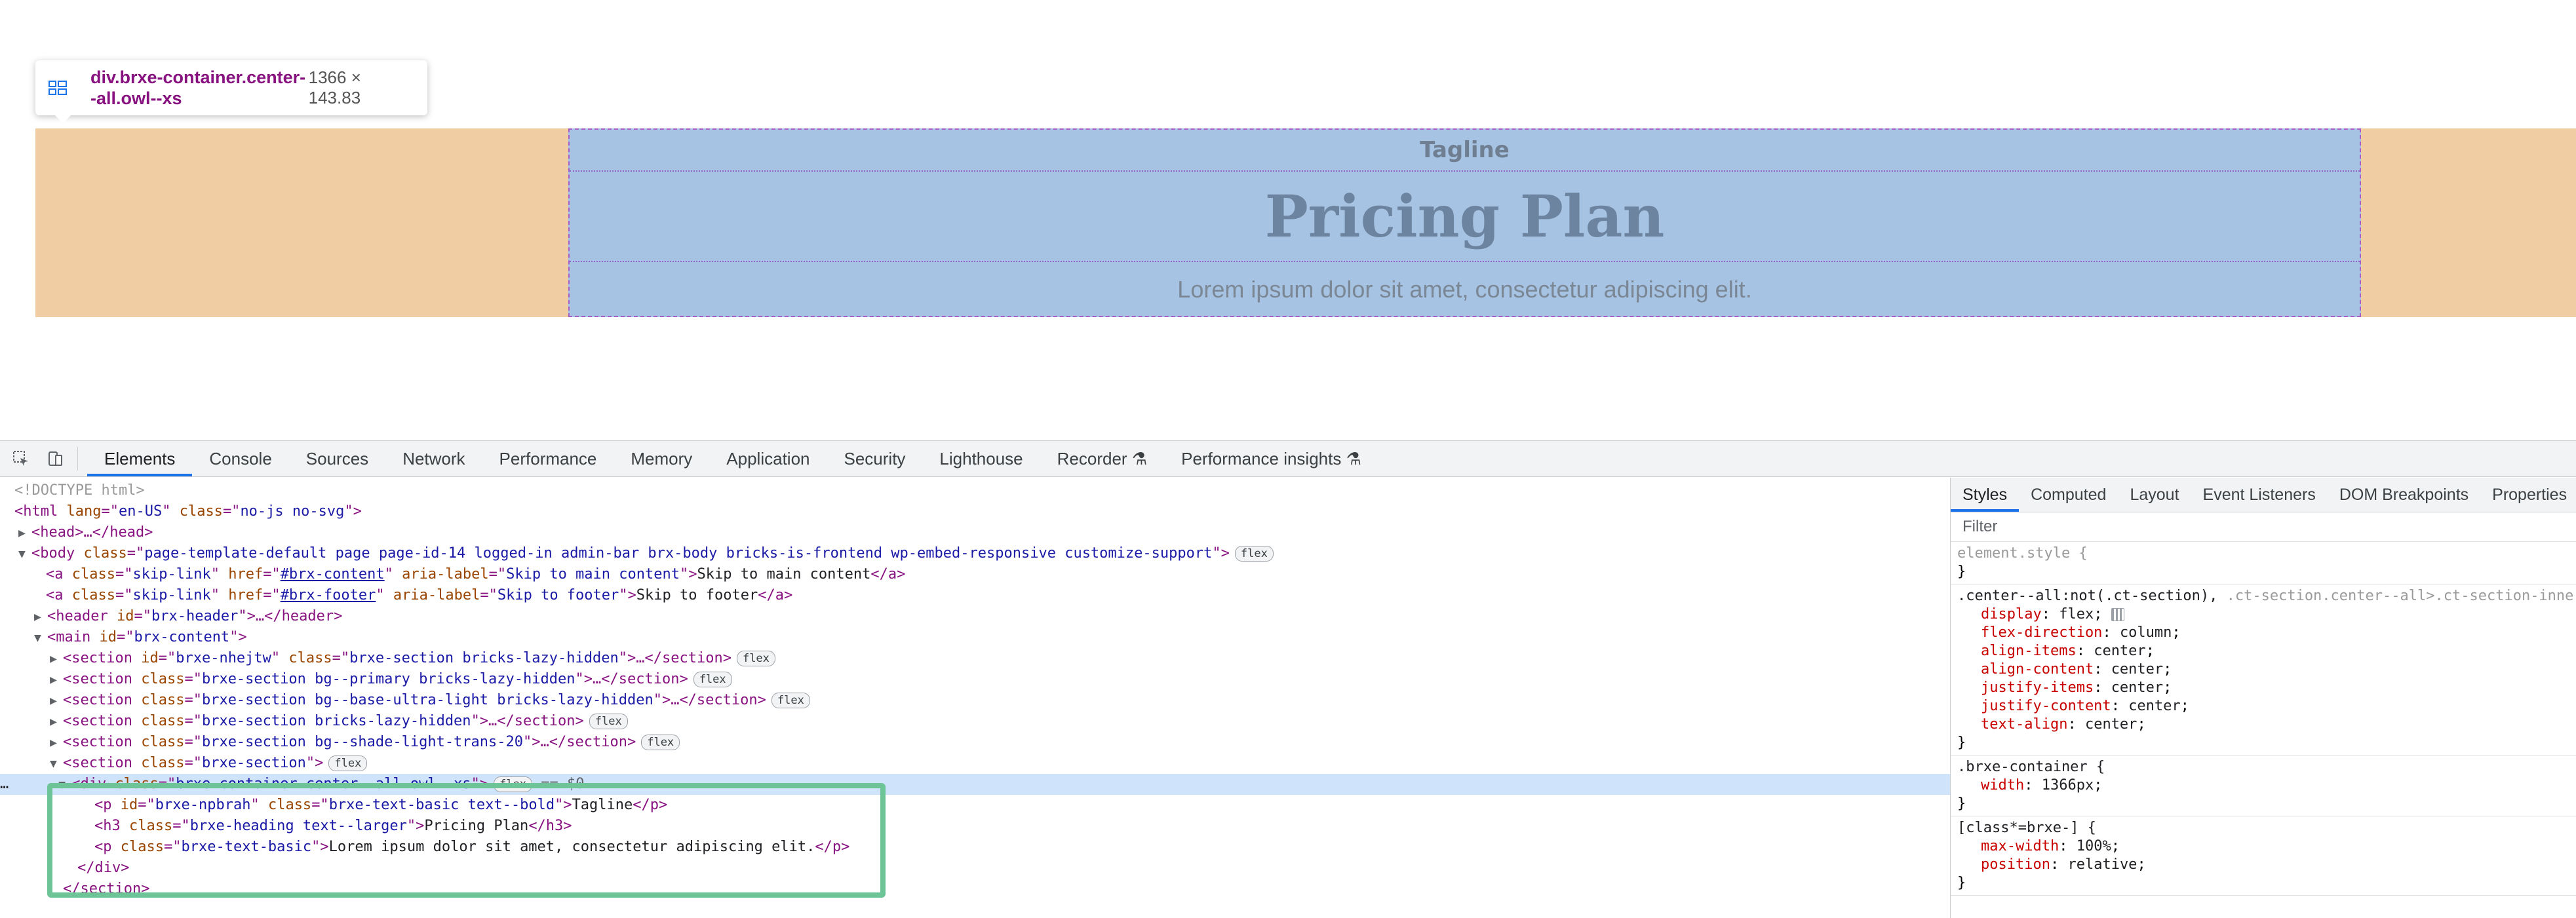  Describe the element at coordinates (768, 458) in the screenshot. I see `tab-application: Application` at that location.